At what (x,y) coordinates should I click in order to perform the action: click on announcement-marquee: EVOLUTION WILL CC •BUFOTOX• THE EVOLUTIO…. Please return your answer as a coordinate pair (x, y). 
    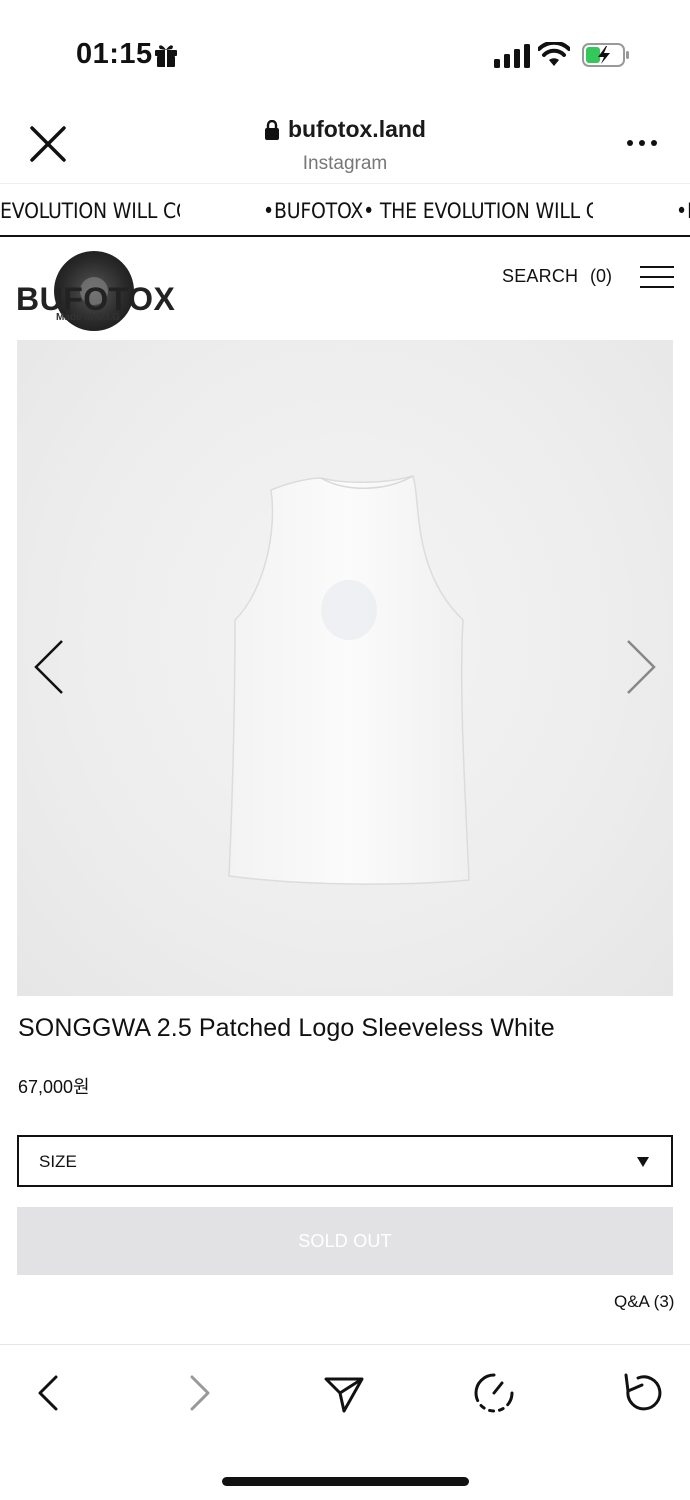
    Looking at the image, I should click on (345, 211).